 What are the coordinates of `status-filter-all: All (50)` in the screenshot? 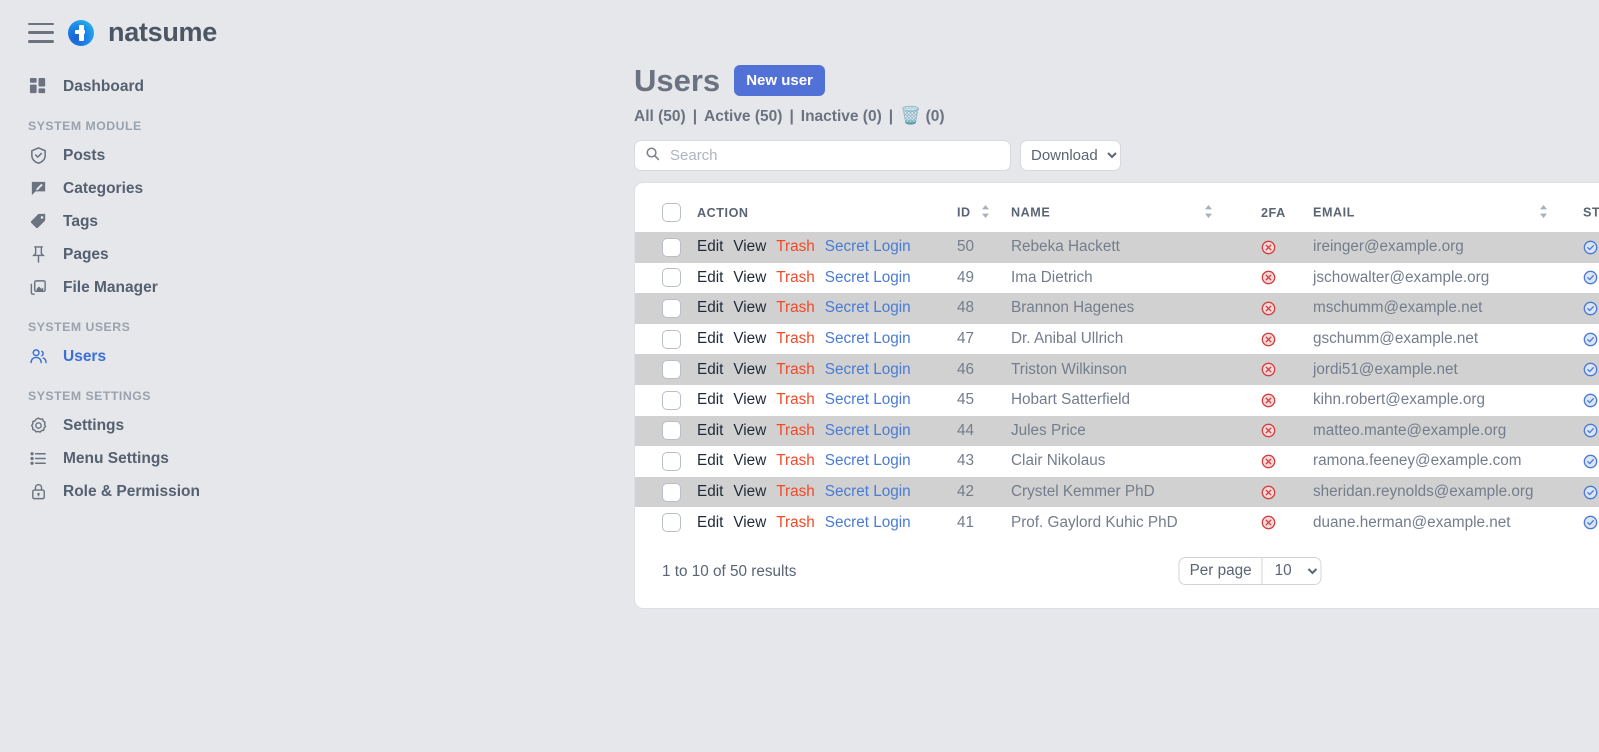 It's located at (660, 117).